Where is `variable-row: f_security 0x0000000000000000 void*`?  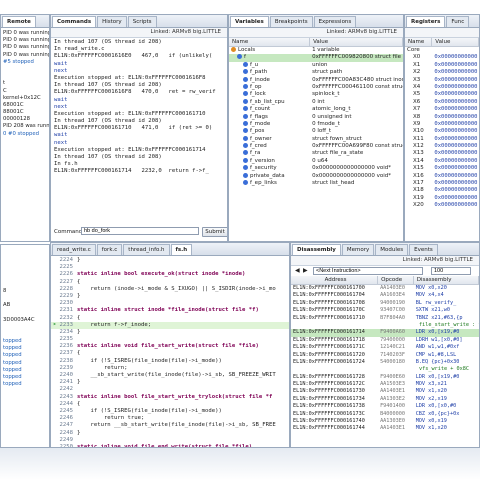 variable-row: f_security 0x0000000000000000 void* is located at coordinates (316, 168).